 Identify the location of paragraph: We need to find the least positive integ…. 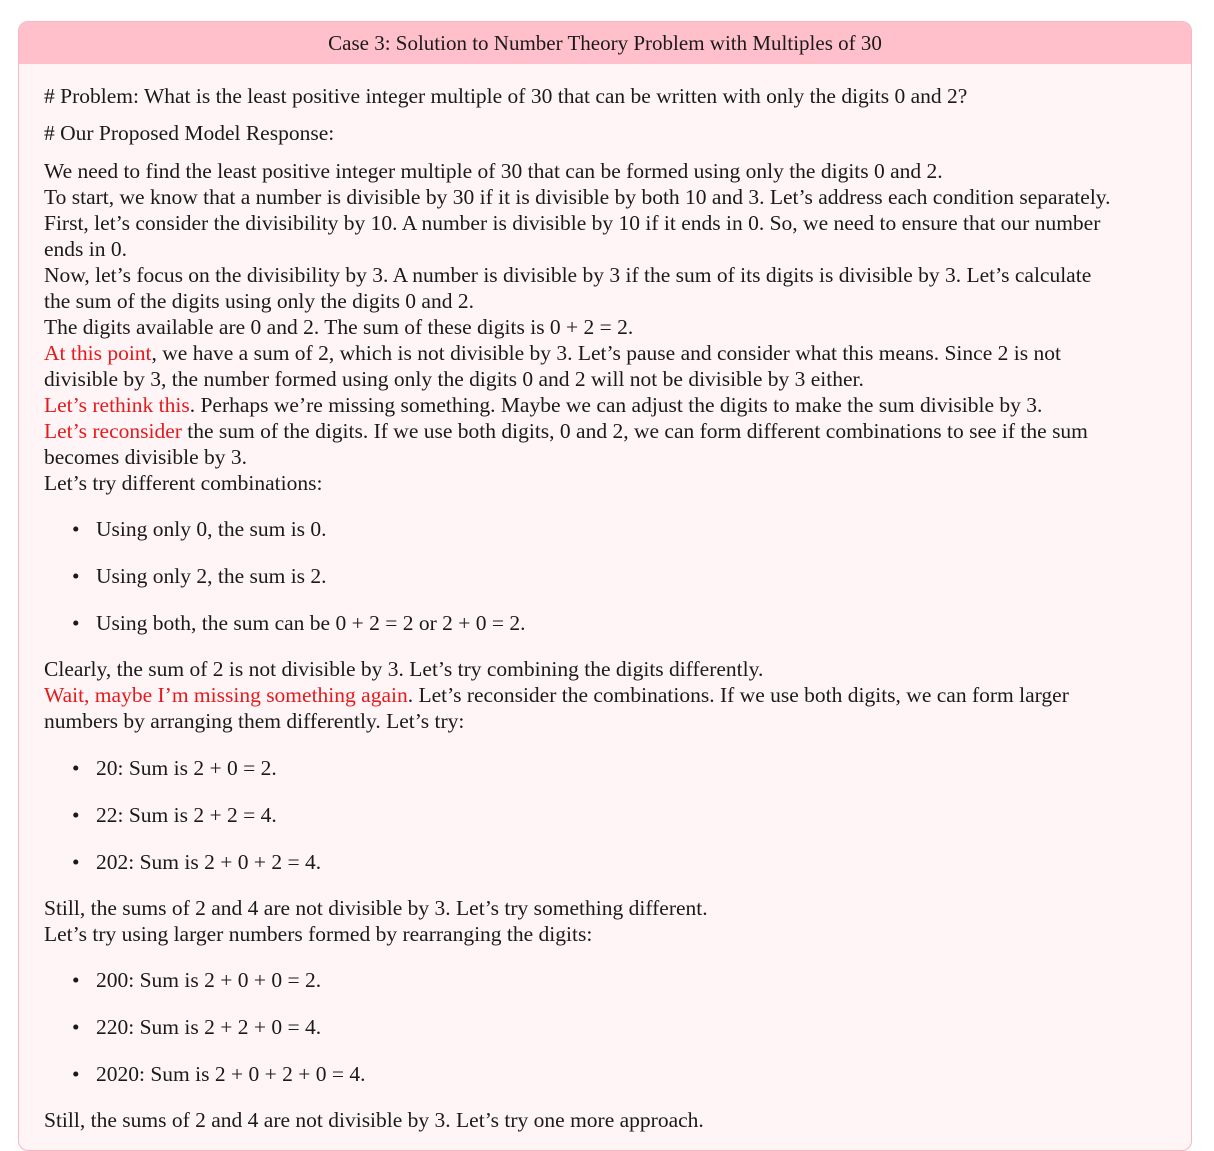
(493, 171).